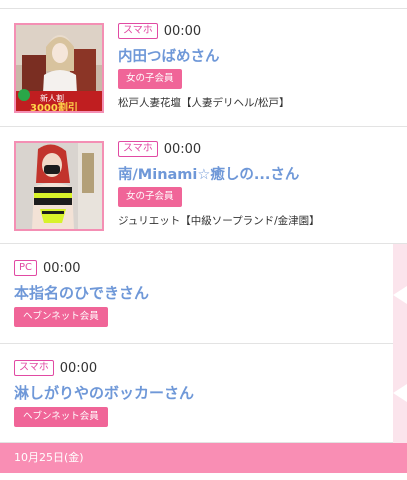 The image size is (407, 480). I want to click on member-name-link: 淋しがりやのボッカーさん, so click(104, 392).